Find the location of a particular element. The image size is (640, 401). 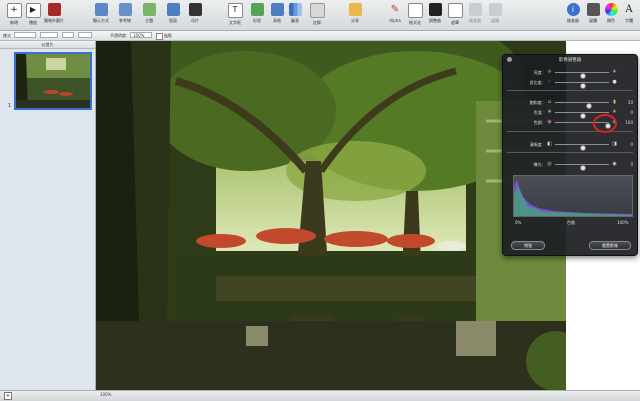

view-icon is located at coordinates (101, 9).